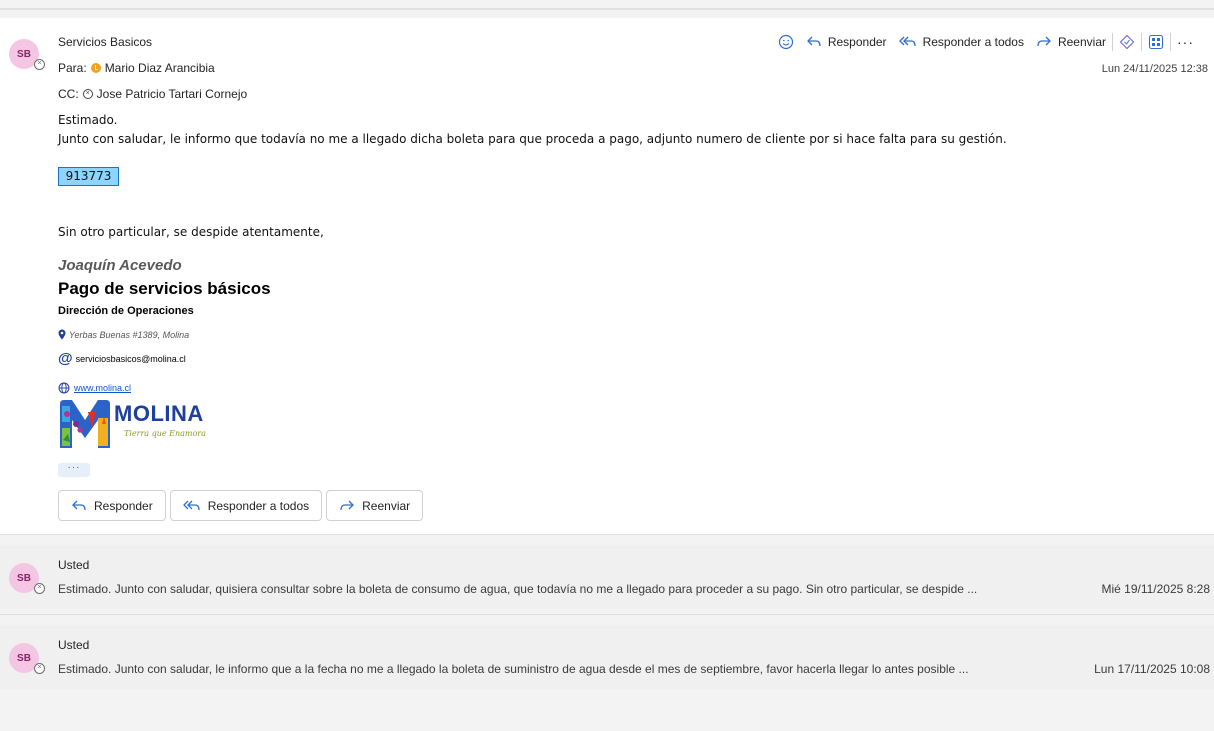  Describe the element at coordinates (164, 288) in the screenshot. I see `signature-title: Pago de servicios básicos` at that location.